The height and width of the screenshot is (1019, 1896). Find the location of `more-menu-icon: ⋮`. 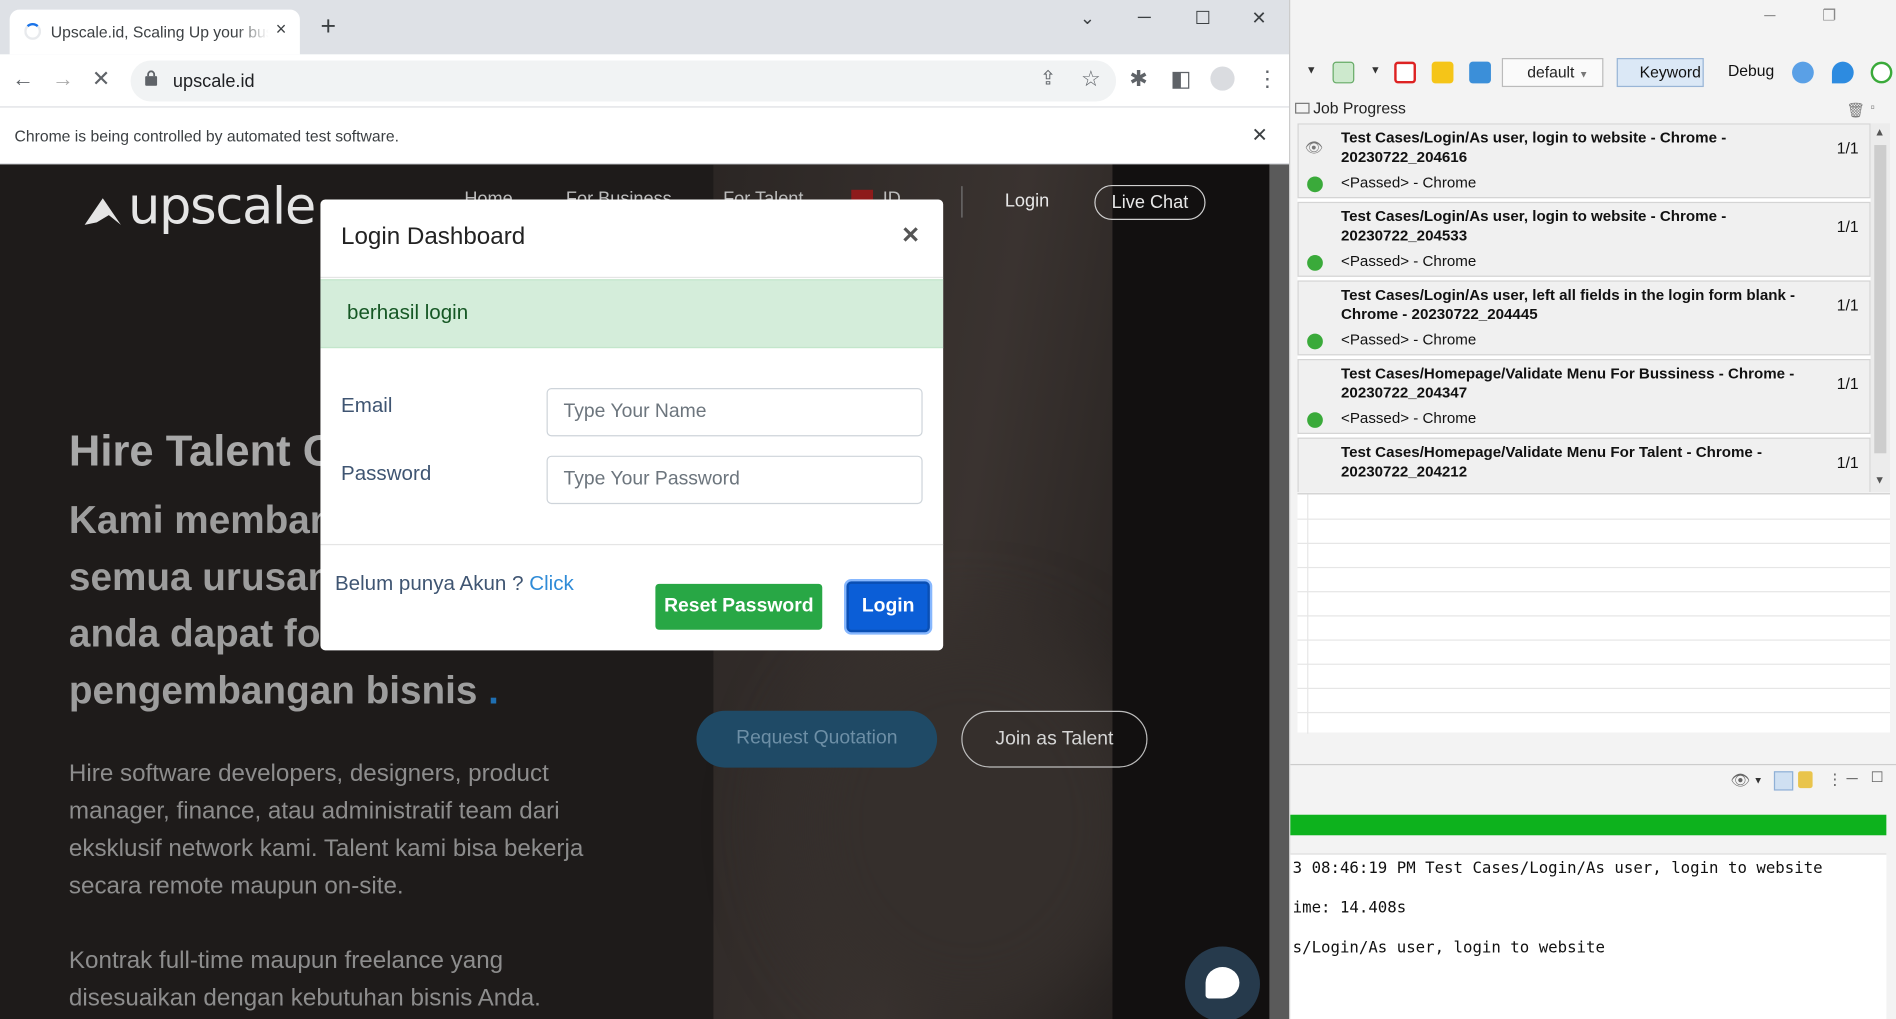

more-menu-icon: ⋮ is located at coordinates (1267, 78).